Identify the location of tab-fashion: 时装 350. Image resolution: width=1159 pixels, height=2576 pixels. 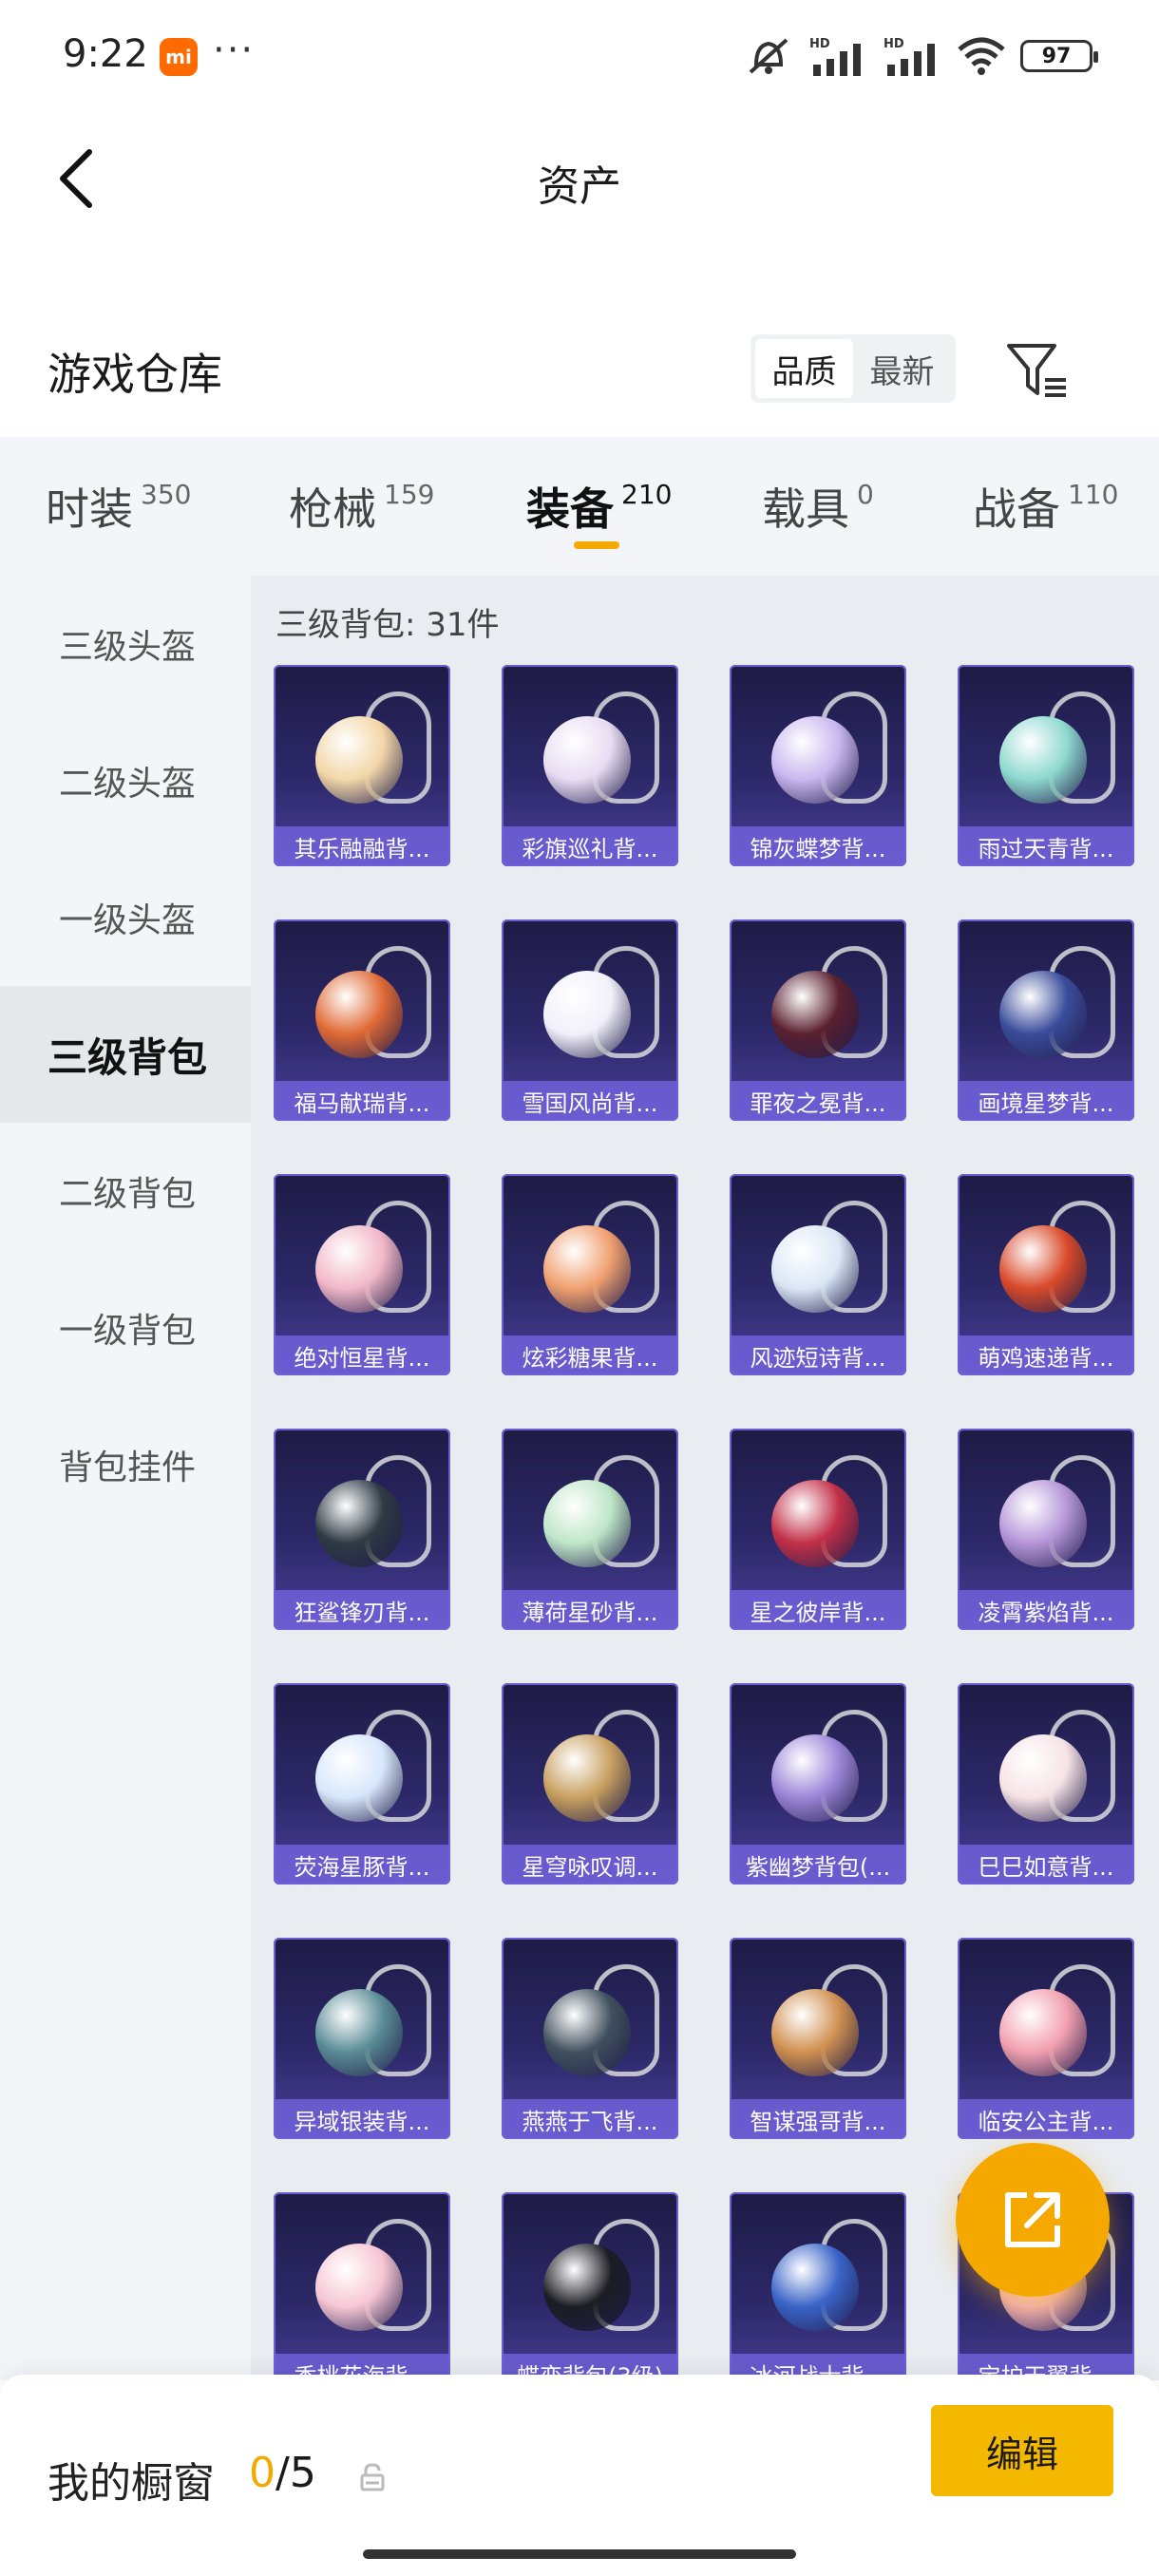
(118, 507).